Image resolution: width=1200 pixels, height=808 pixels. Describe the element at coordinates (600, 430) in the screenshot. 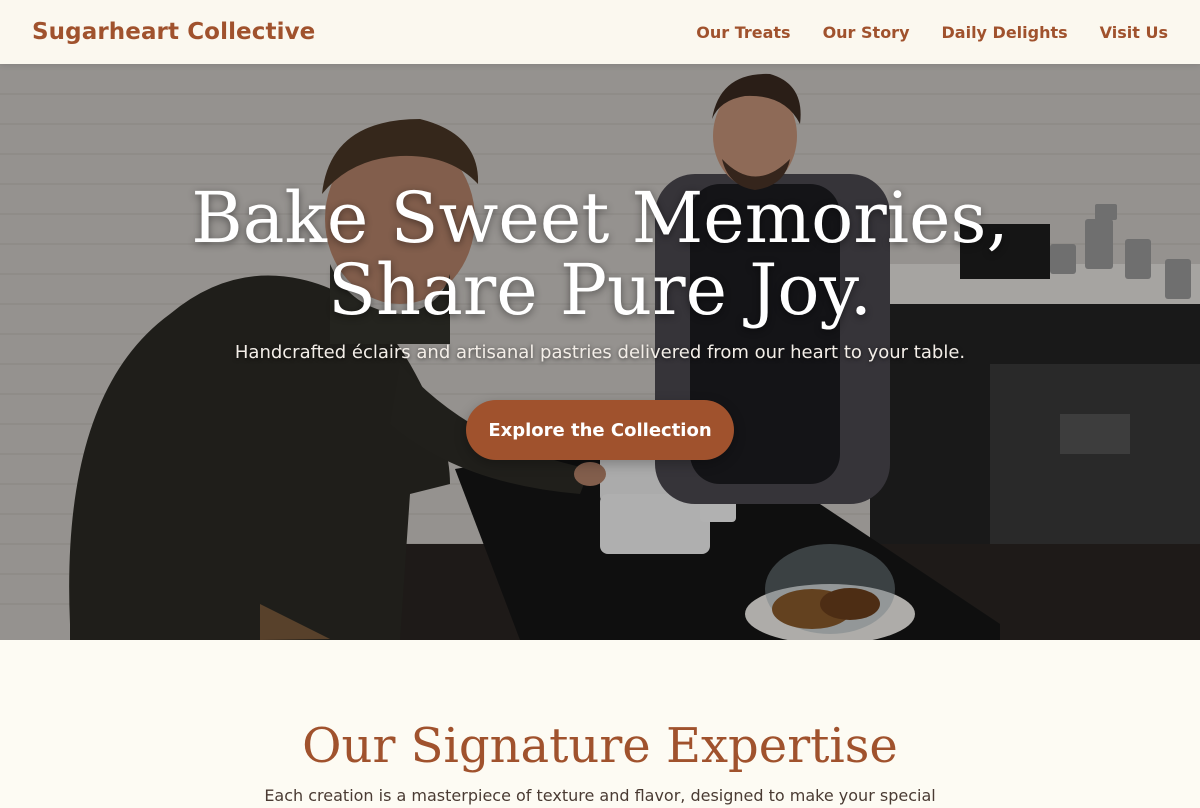

I see `explore-collection-button: Explore the Collection` at that location.